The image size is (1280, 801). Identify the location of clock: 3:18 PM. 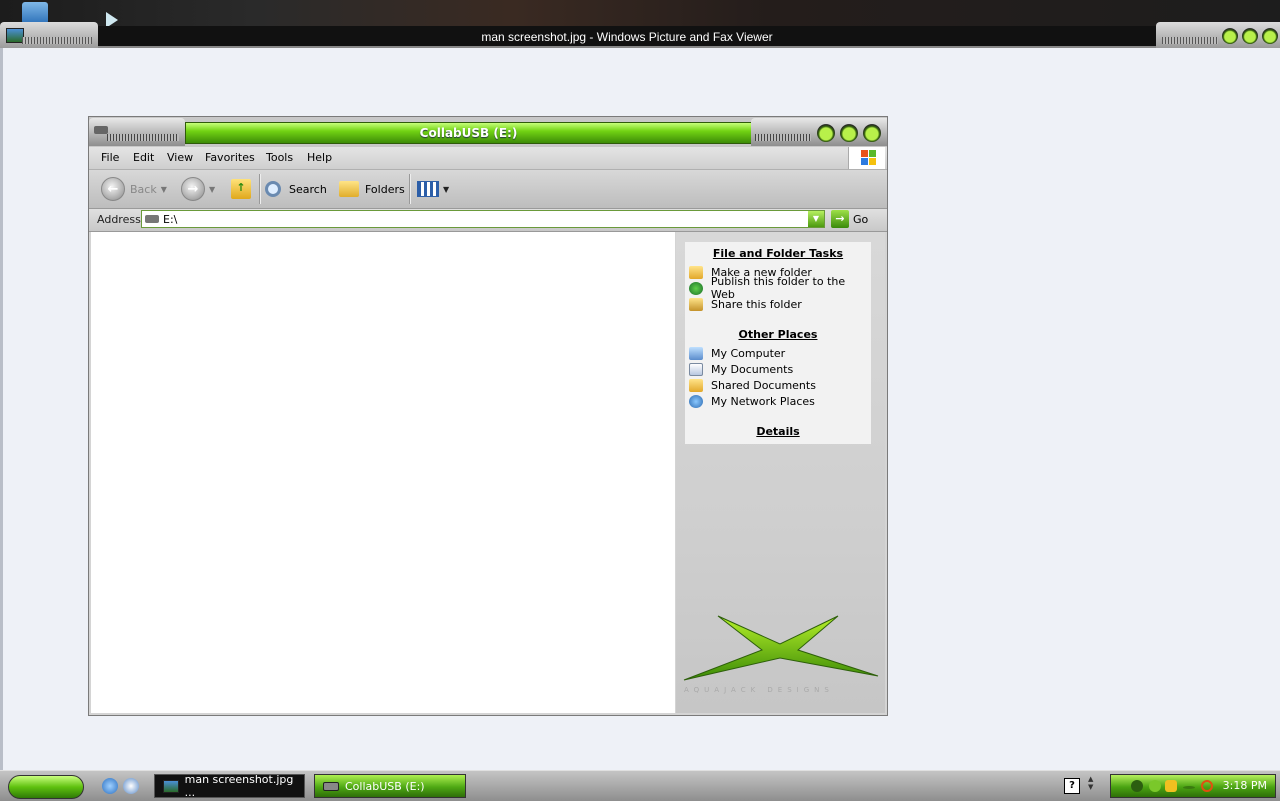
(1245, 785).